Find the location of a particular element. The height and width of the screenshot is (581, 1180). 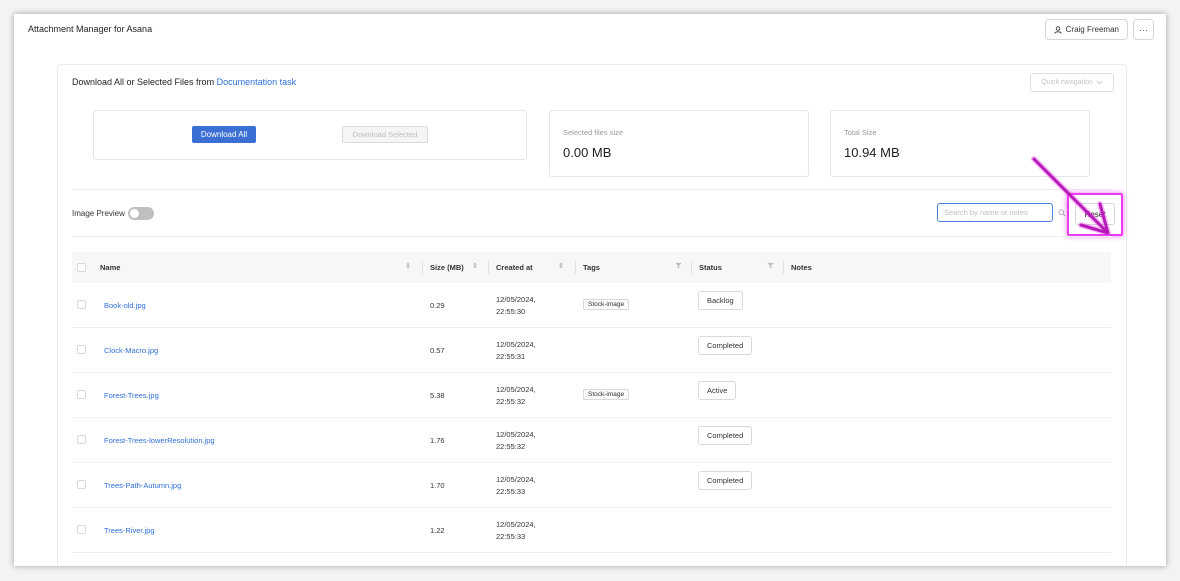

more-options-button: ··· is located at coordinates (1143, 29).